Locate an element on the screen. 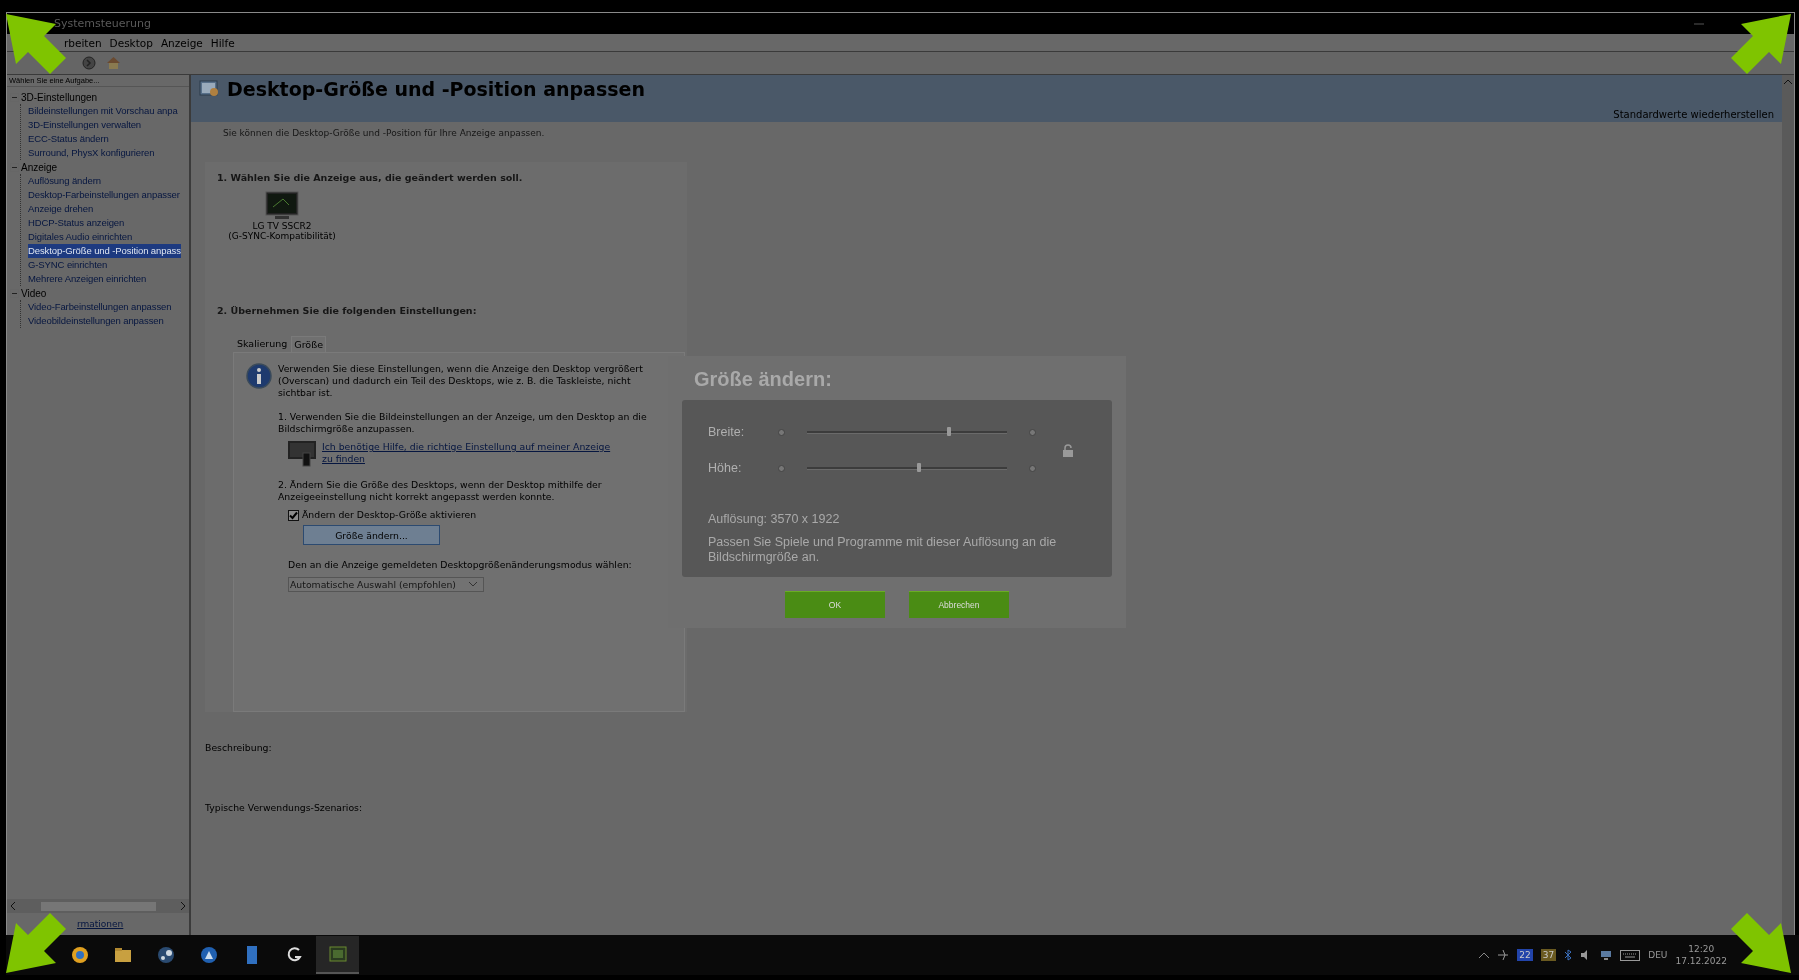 The width and height of the screenshot is (1799, 980). chevron-up-icon is located at coordinates (1484, 955).